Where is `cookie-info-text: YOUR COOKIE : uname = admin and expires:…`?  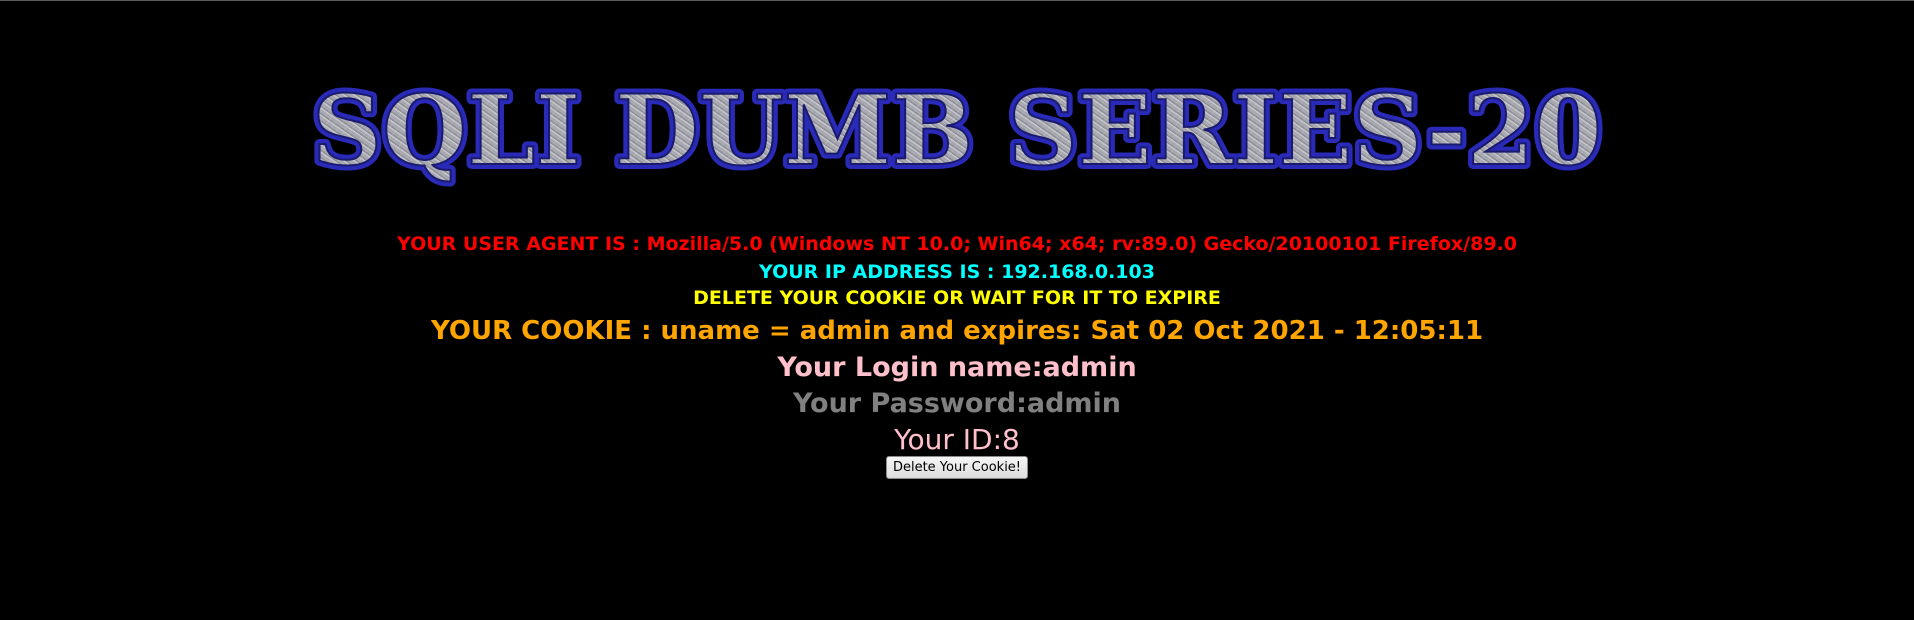 cookie-info-text: YOUR COOKIE : uname = admin and expires:… is located at coordinates (957, 331).